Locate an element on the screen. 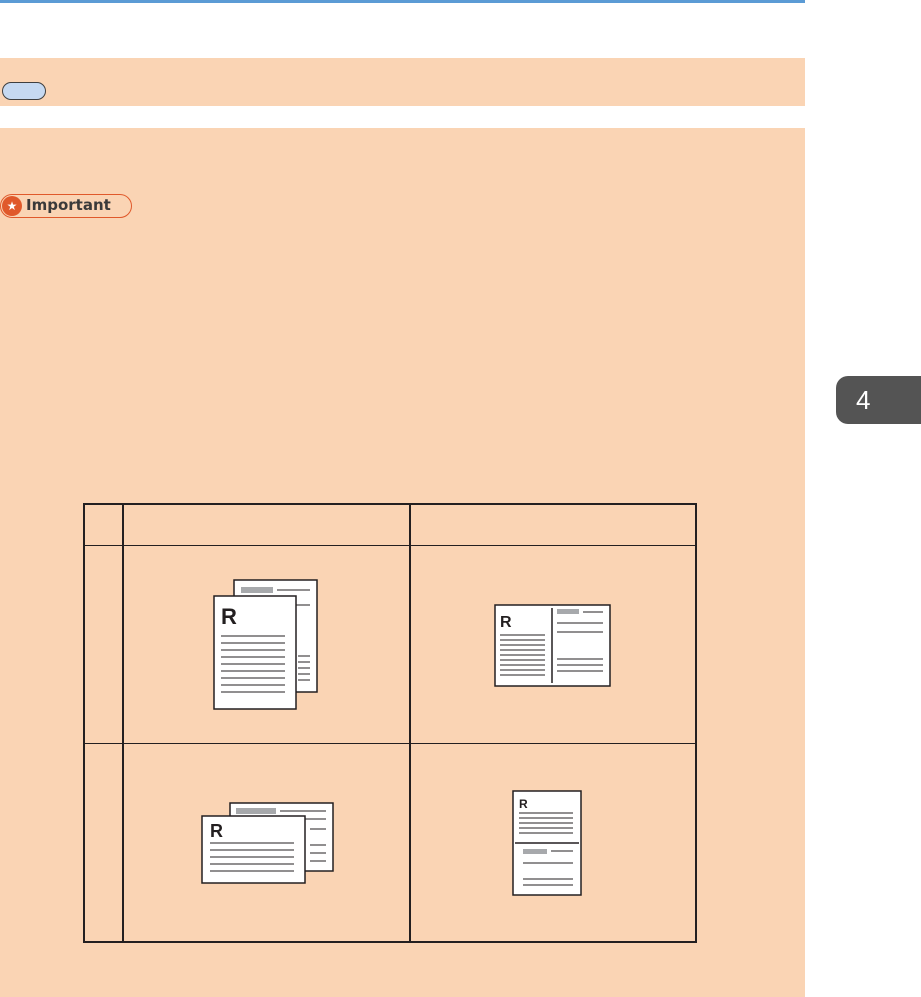  row1-original-pages: R is located at coordinates (265, 644).